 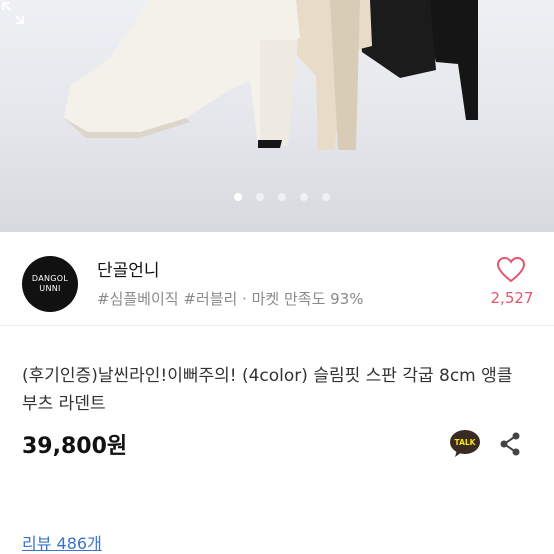 I want to click on store-logo: DANGOL UNNI, so click(x=50, y=284).